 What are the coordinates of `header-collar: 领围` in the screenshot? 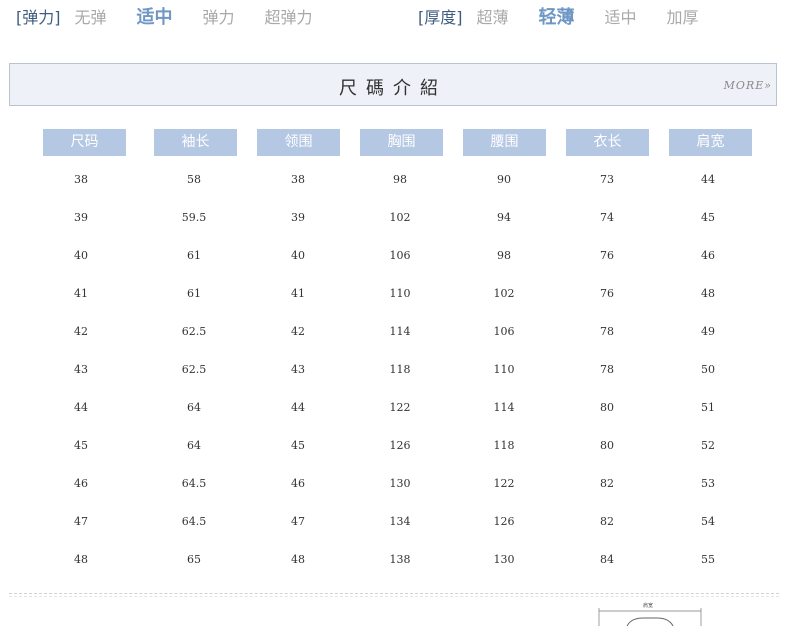 It's located at (298, 142).